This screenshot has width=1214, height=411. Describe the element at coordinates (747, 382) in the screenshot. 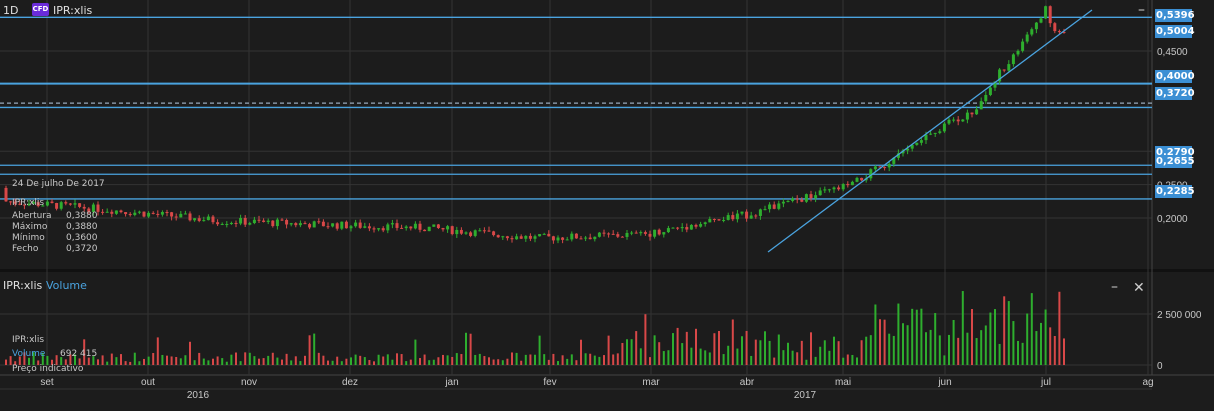

I see `month-label: abr` at that location.